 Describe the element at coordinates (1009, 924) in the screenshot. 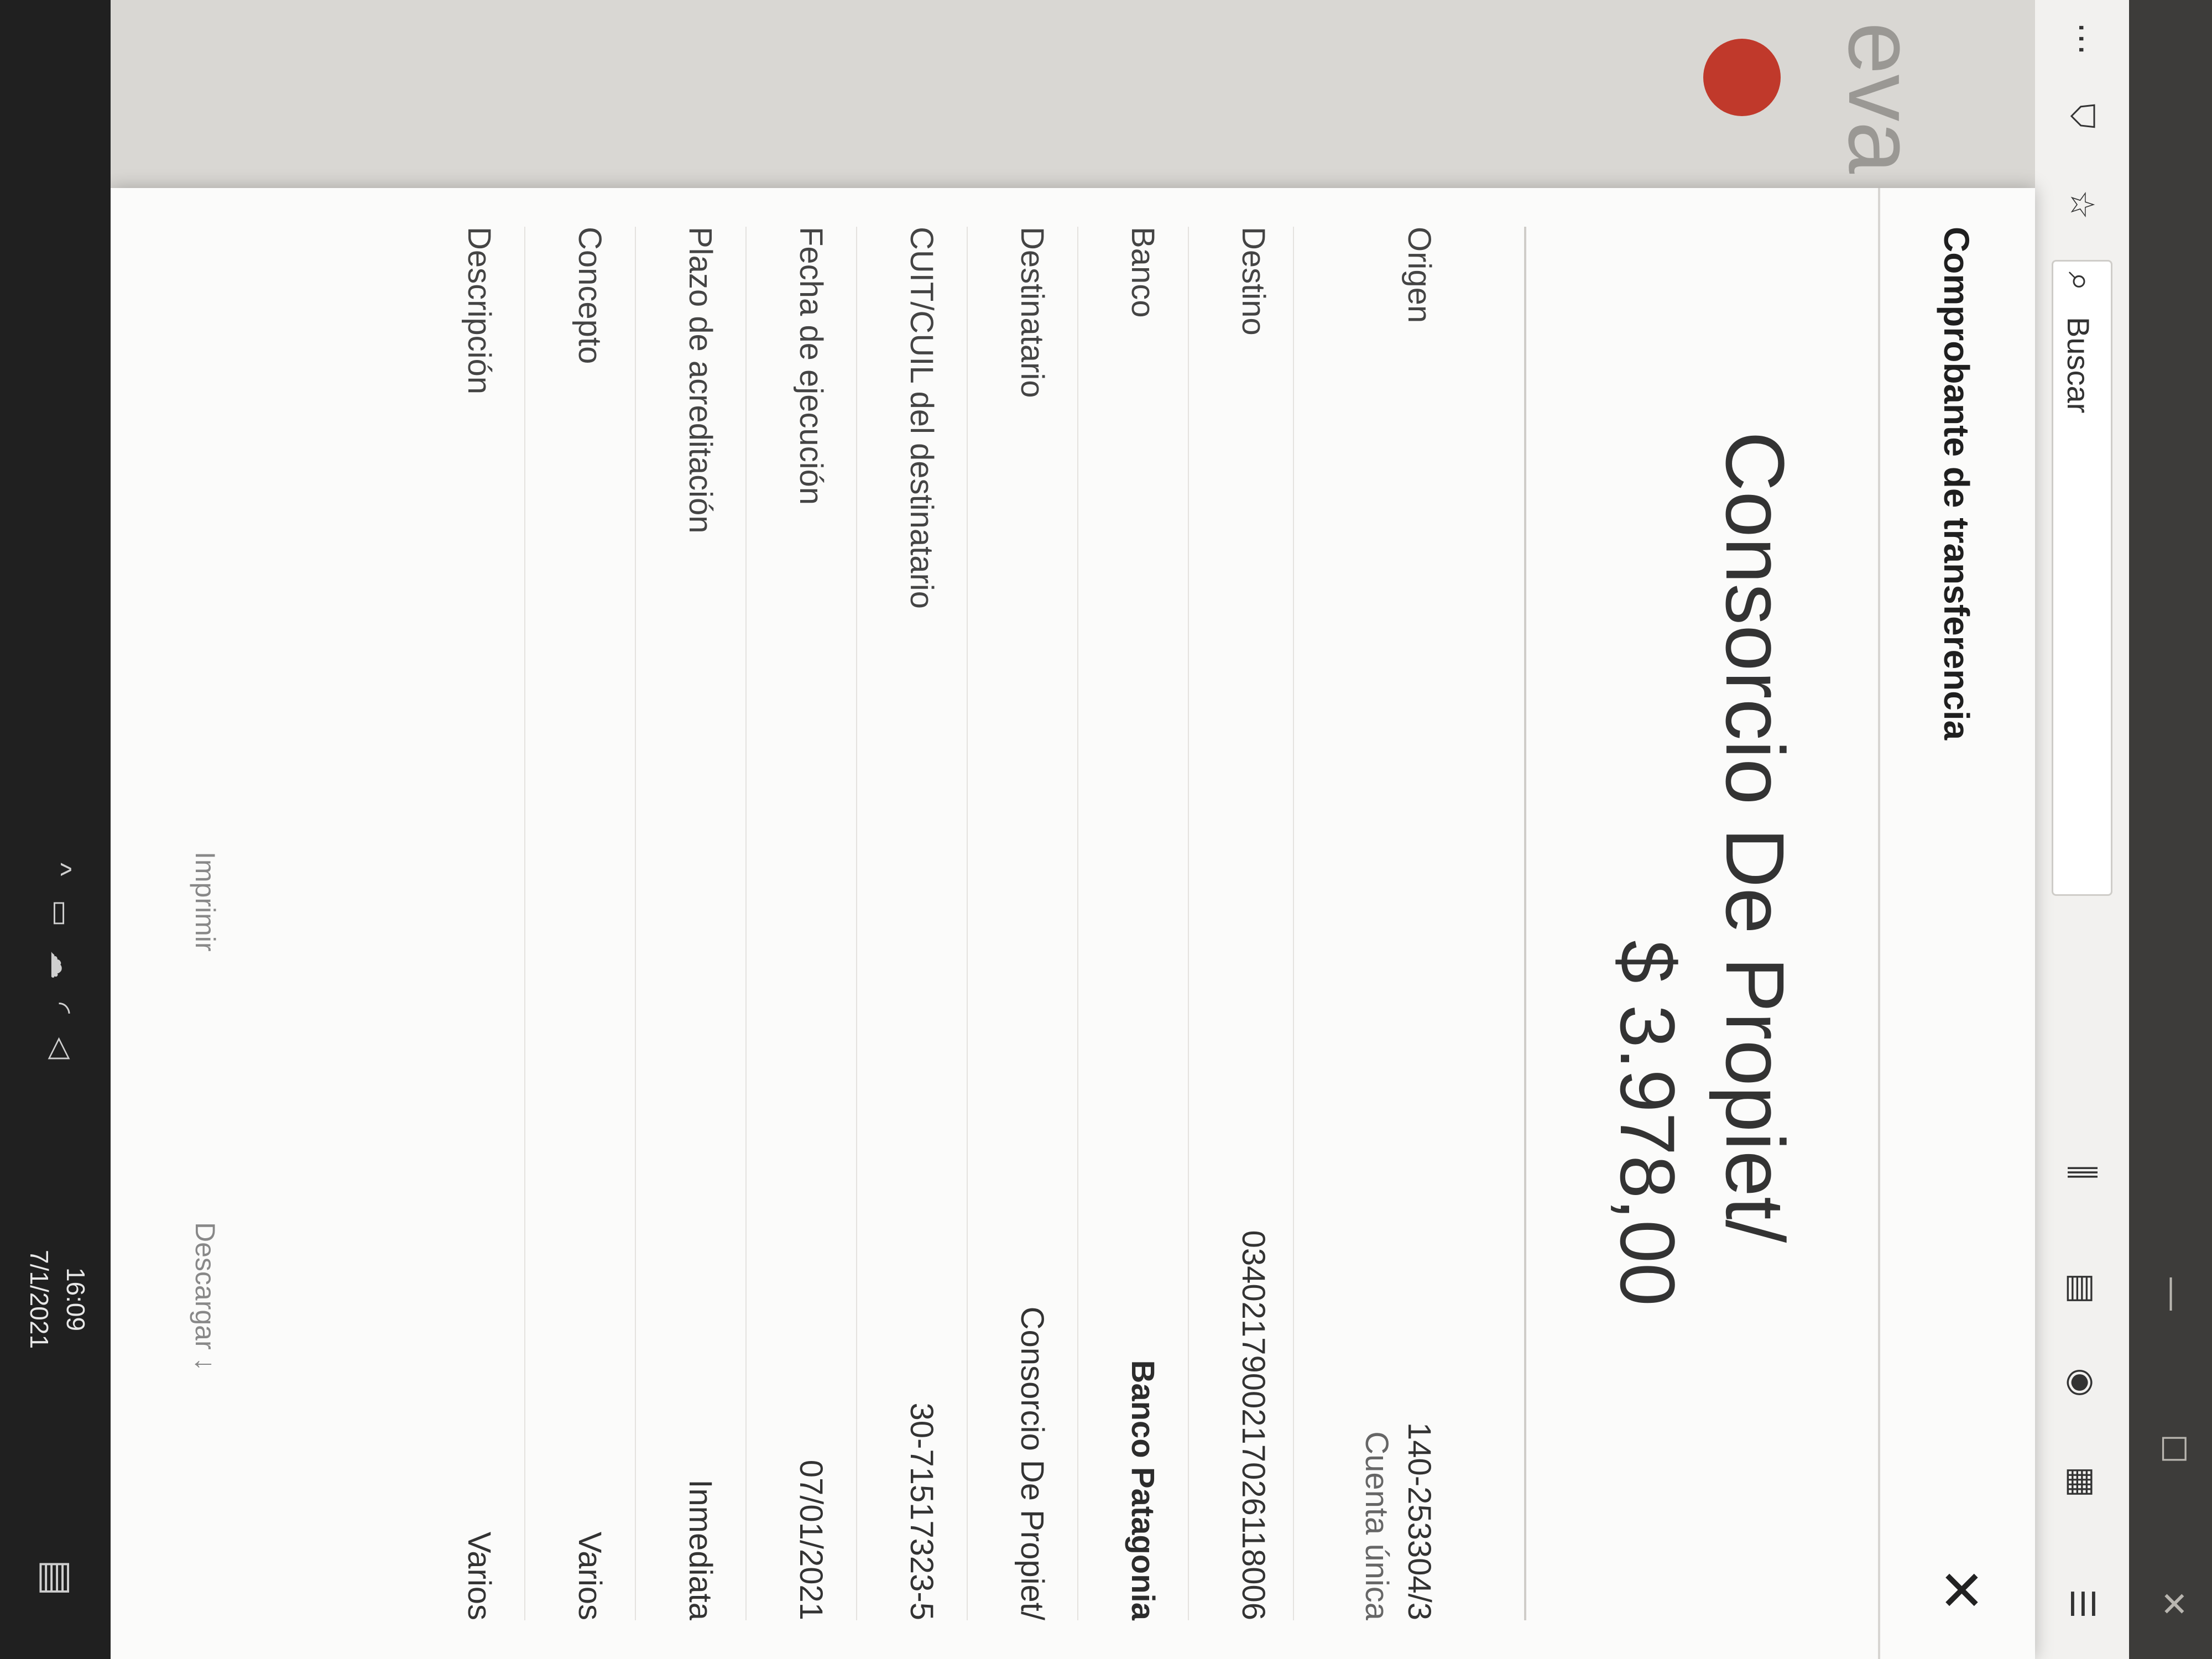

I see `detail-row-destinatario: Destinatario Consorcio De Propiet/` at that location.